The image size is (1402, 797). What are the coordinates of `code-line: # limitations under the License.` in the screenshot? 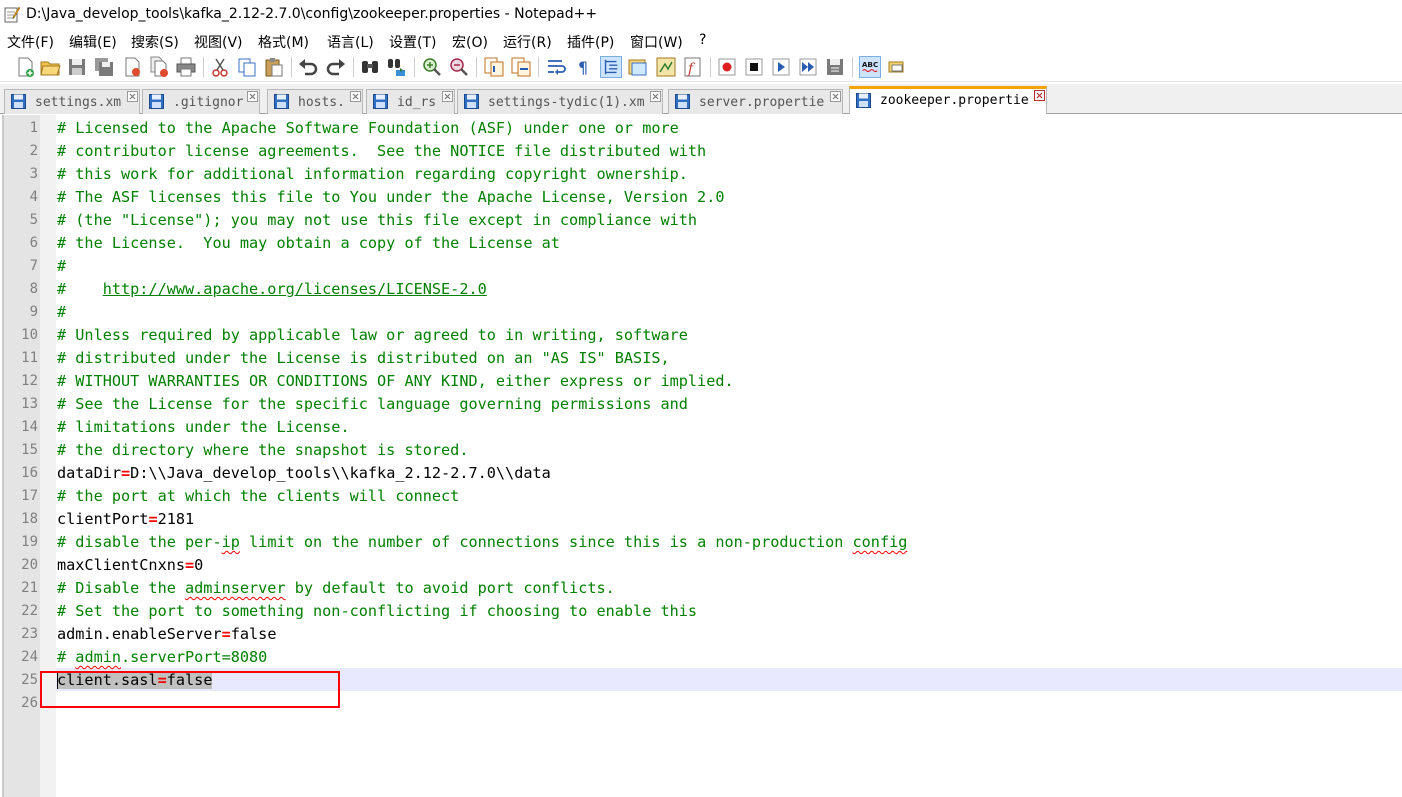 It's located at (482, 427).